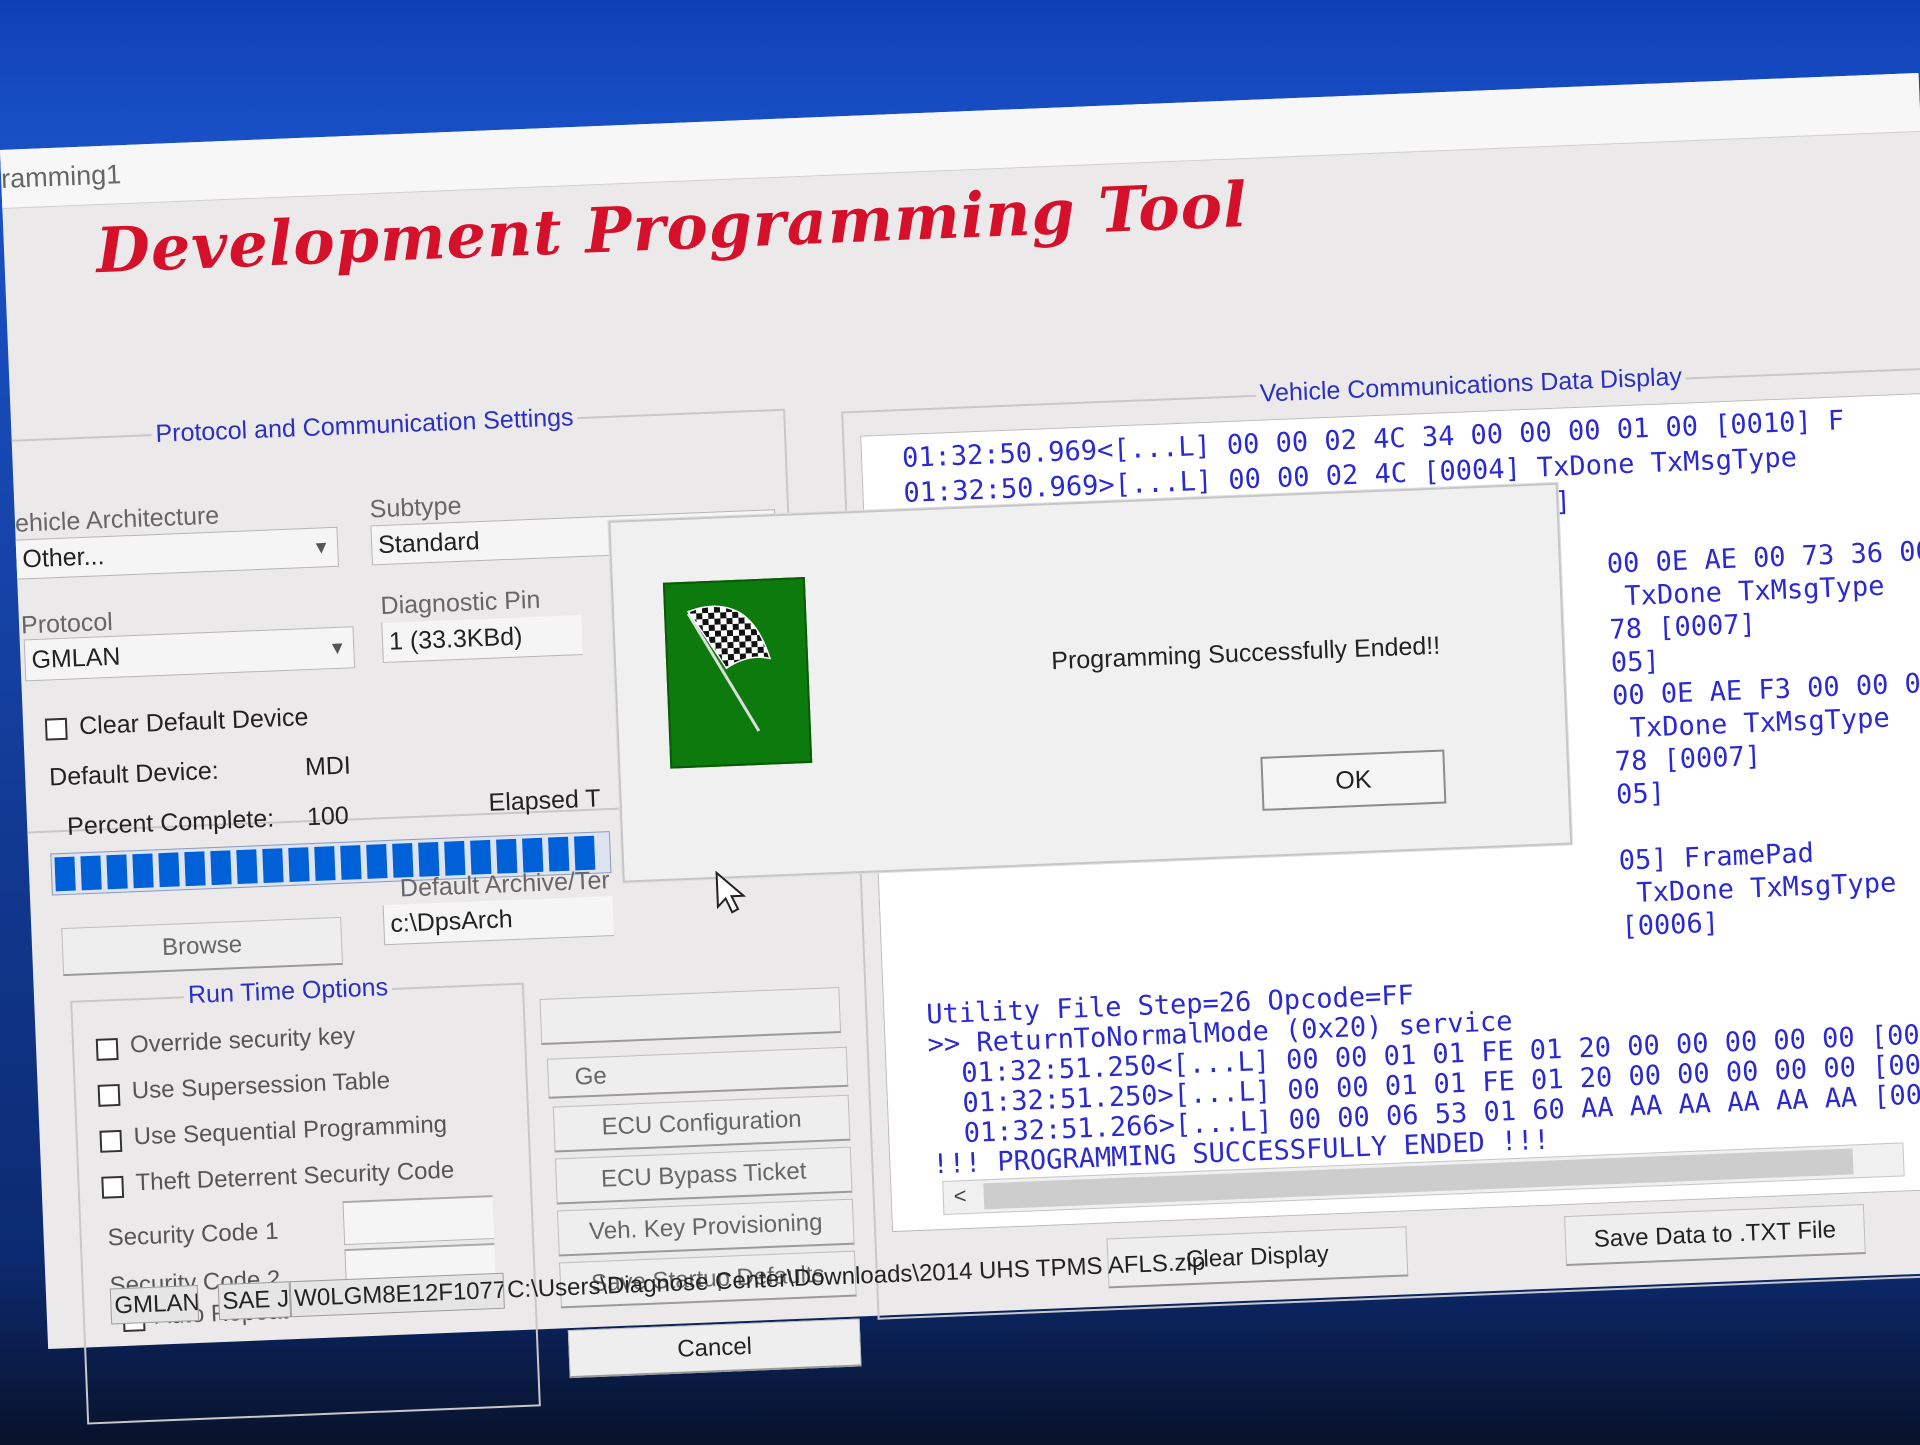  I want to click on subtype-label: Subtype, so click(415, 507).